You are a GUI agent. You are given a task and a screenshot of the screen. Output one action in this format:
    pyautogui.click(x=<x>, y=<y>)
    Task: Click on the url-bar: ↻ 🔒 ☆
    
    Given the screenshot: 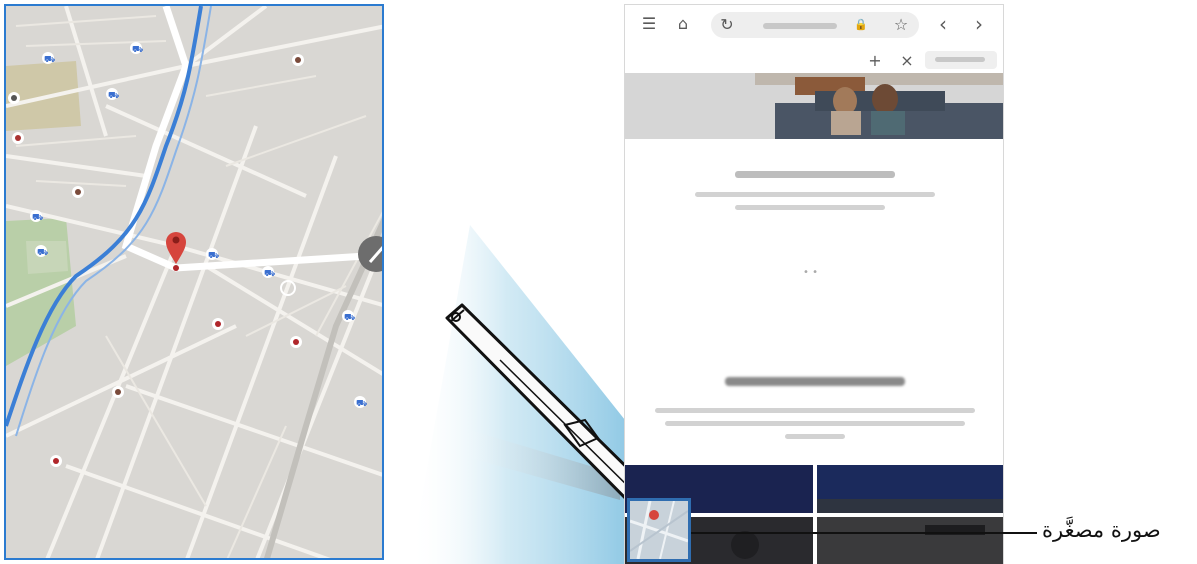 What is the action you would take?
    pyautogui.click(x=815, y=25)
    